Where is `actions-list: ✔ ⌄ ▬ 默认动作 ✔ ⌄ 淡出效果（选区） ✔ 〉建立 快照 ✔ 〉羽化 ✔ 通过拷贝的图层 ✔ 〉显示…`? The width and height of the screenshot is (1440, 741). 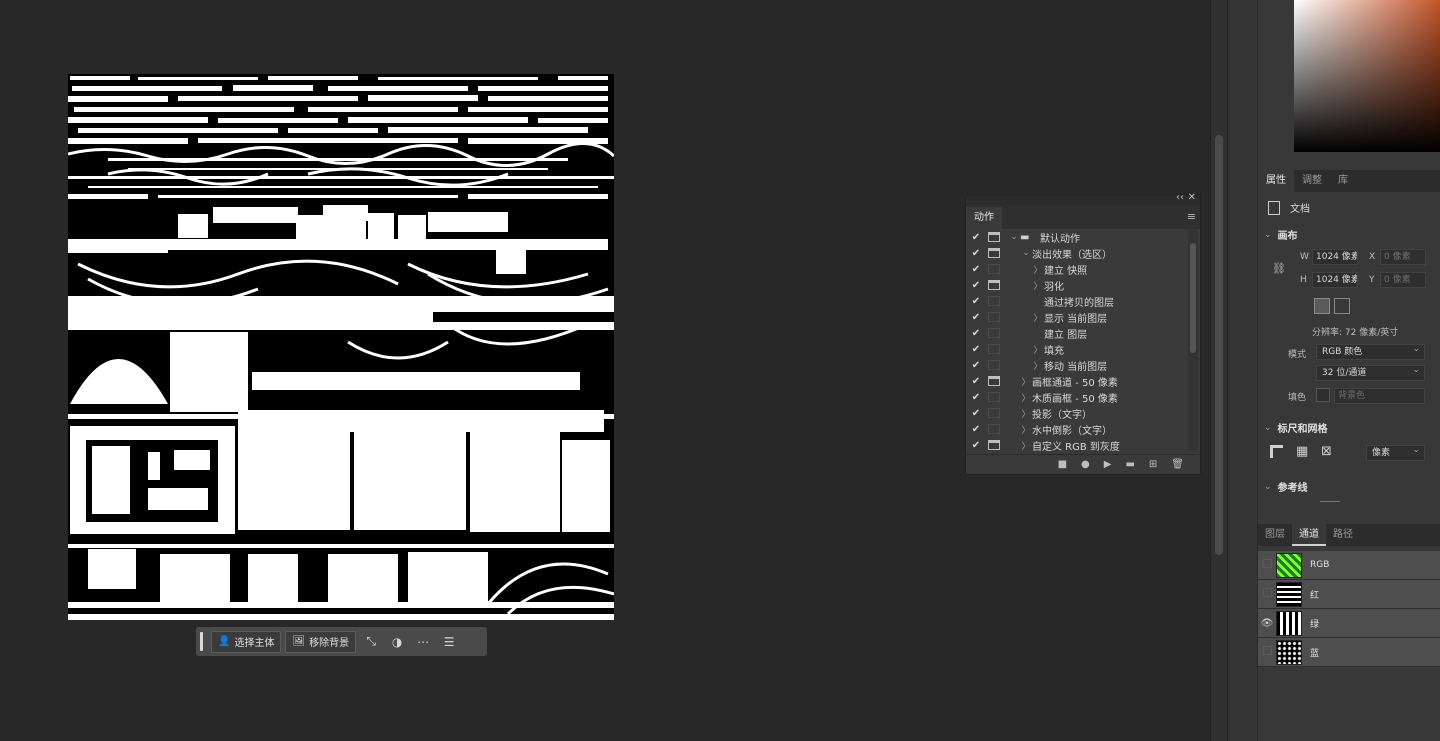 actions-list: ✔ ⌄ ▬ 默认动作 ✔ ⌄ 淡出效果（选区） ✔ 〉建立 快照 ✔ 〉羽化 ✔ 通过拷贝的图层 ✔ 〉显示… is located at coordinates (1078, 341).